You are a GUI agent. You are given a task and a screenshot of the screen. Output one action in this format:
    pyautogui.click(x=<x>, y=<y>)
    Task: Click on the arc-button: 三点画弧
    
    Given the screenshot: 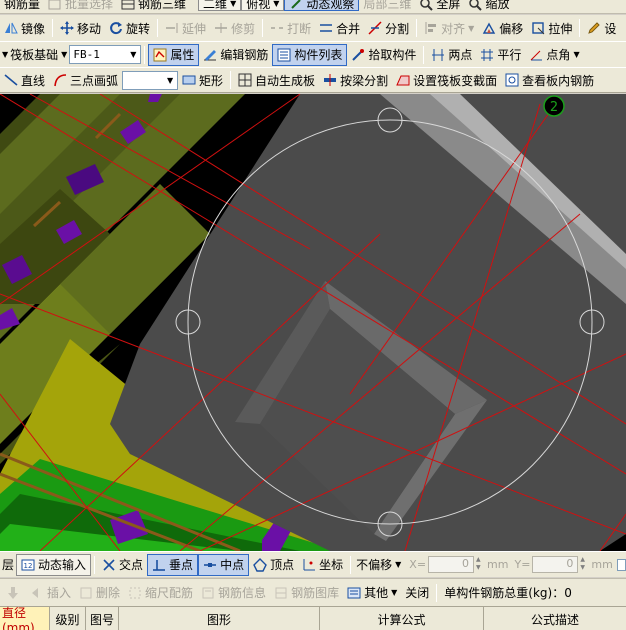 What is the action you would take?
    pyautogui.click(x=85, y=80)
    